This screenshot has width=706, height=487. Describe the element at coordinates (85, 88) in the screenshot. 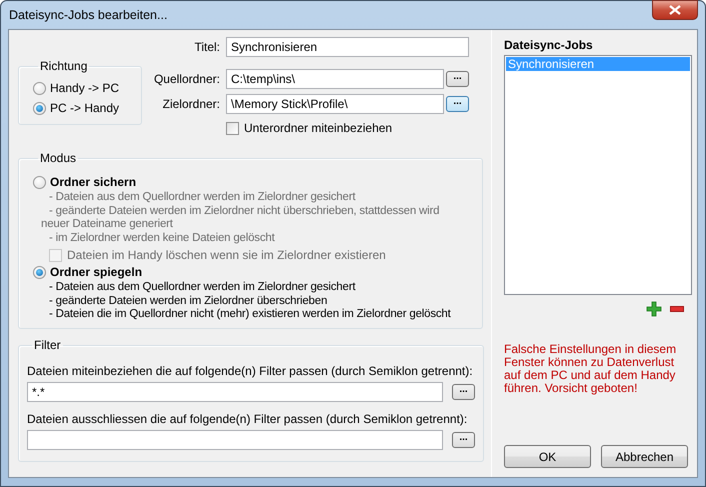

I see `radio-label: Handy -> PC` at that location.